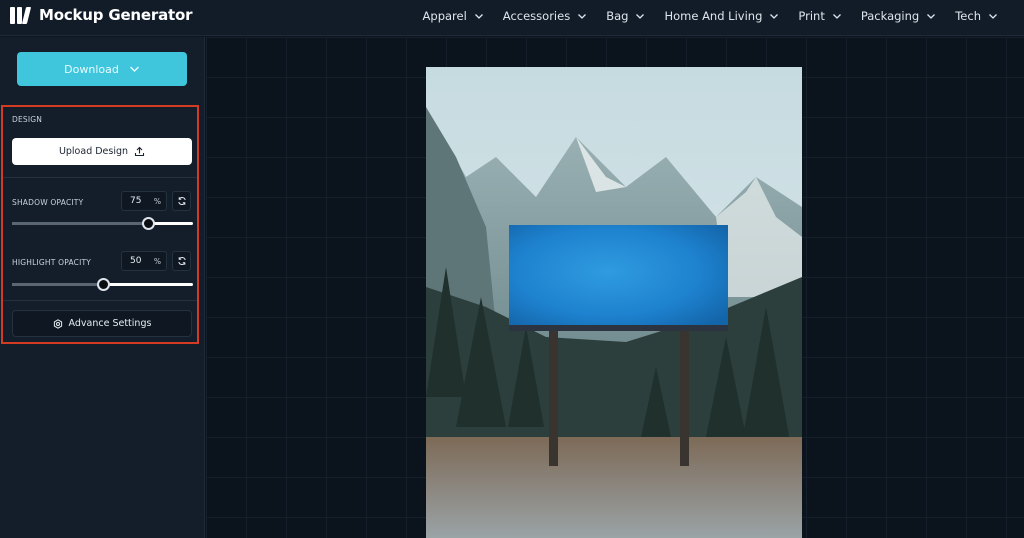 The image size is (1024, 538). What do you see at coordinates (713, 16) in the screenshot?
I see `nav-item-label: Home And Living` at bounding box center [713, 16].